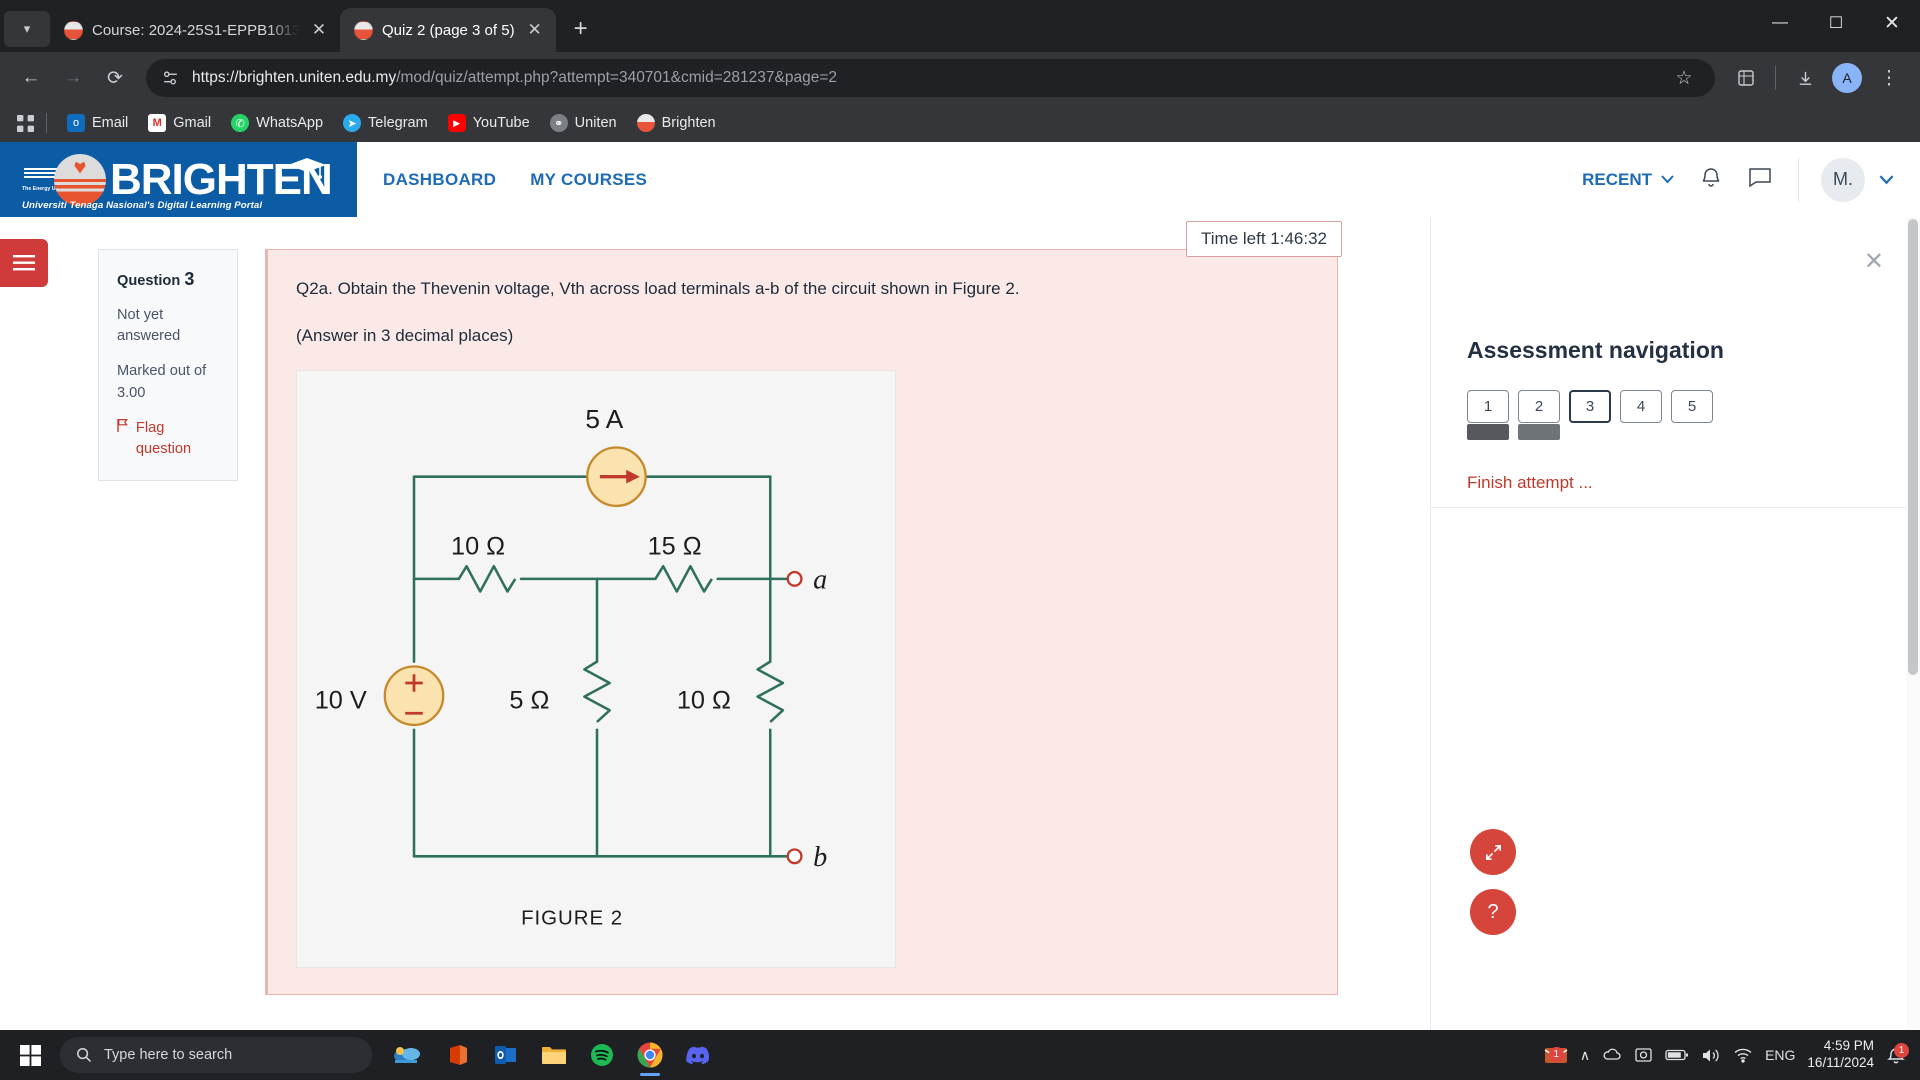  I want to click on fullscreen-fab-button, so click(1493, 852).